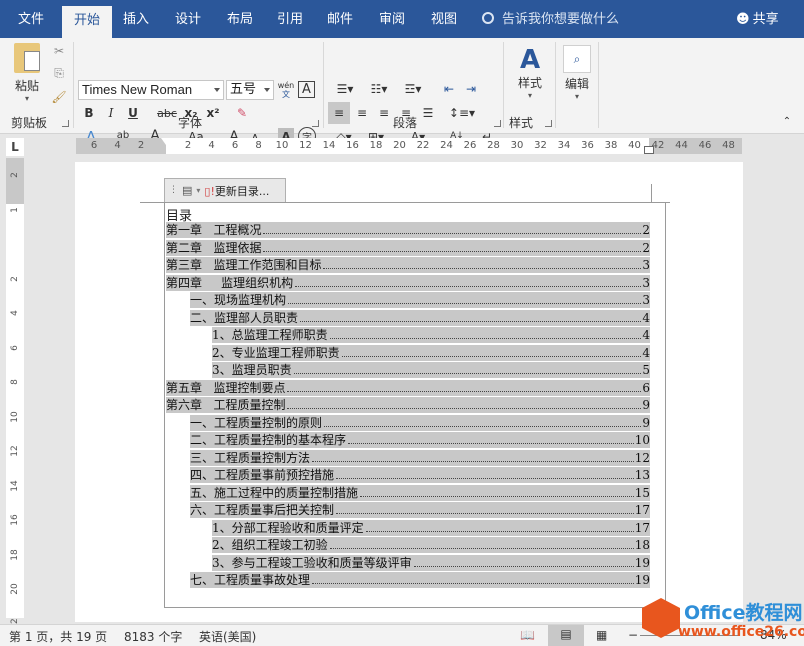 This screenshot has height=646, width=804. Describe the element at coordinates (166, 146) in the screenshot. I see `indent-marker` at that location.